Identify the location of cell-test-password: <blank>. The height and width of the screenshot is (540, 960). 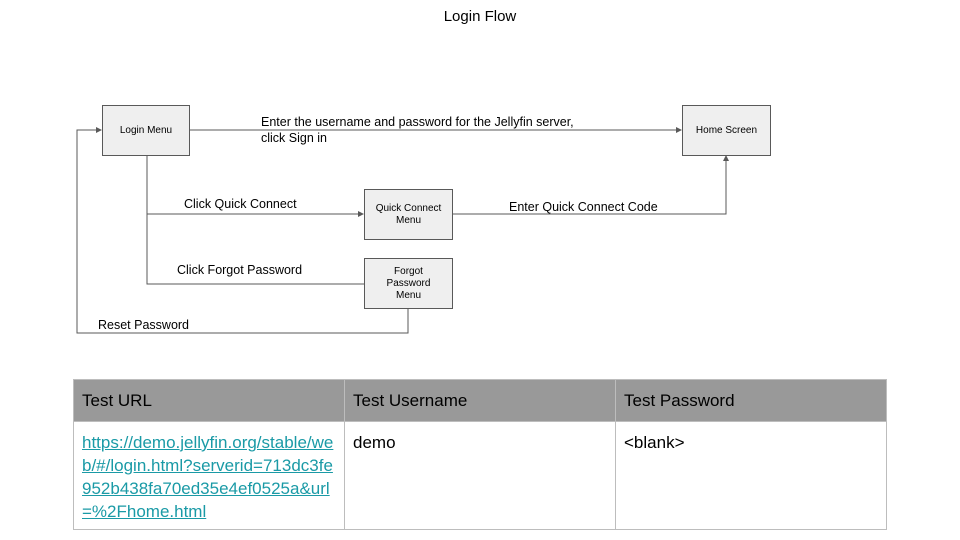
(751, 475).